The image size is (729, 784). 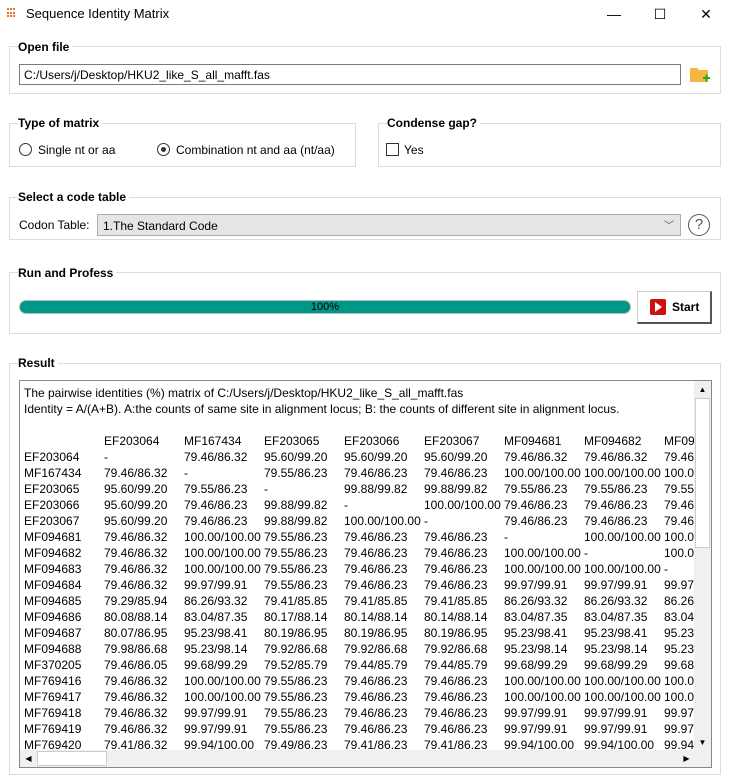 What do you see at coordinates (12, 13) in the screenshot?
I see `grid-app-icon` at bounding box center [12, 13].